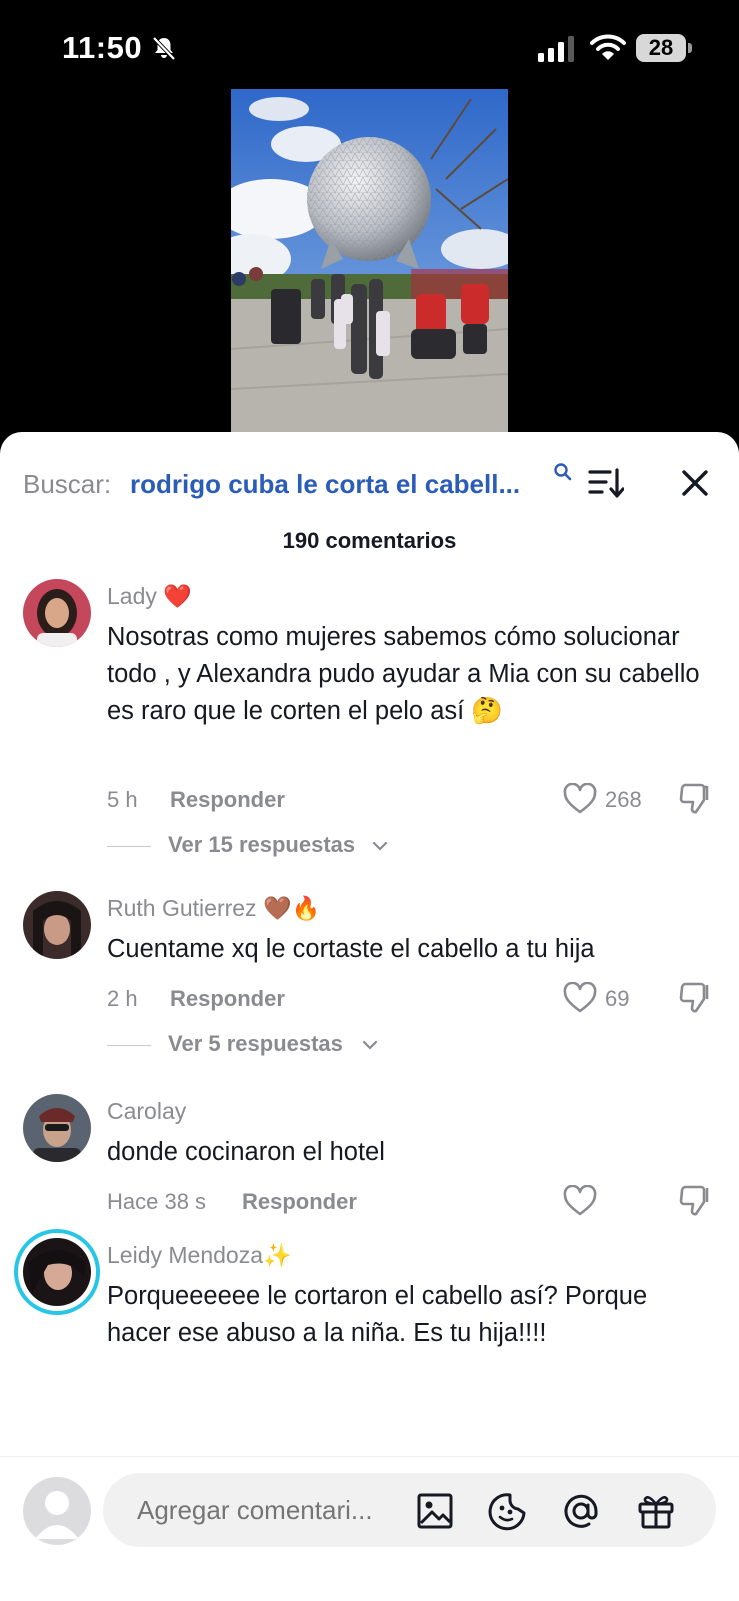 The height and width of the screenshot is (1601, 739). I want to click on video-thumbnail, so click(369, 261).